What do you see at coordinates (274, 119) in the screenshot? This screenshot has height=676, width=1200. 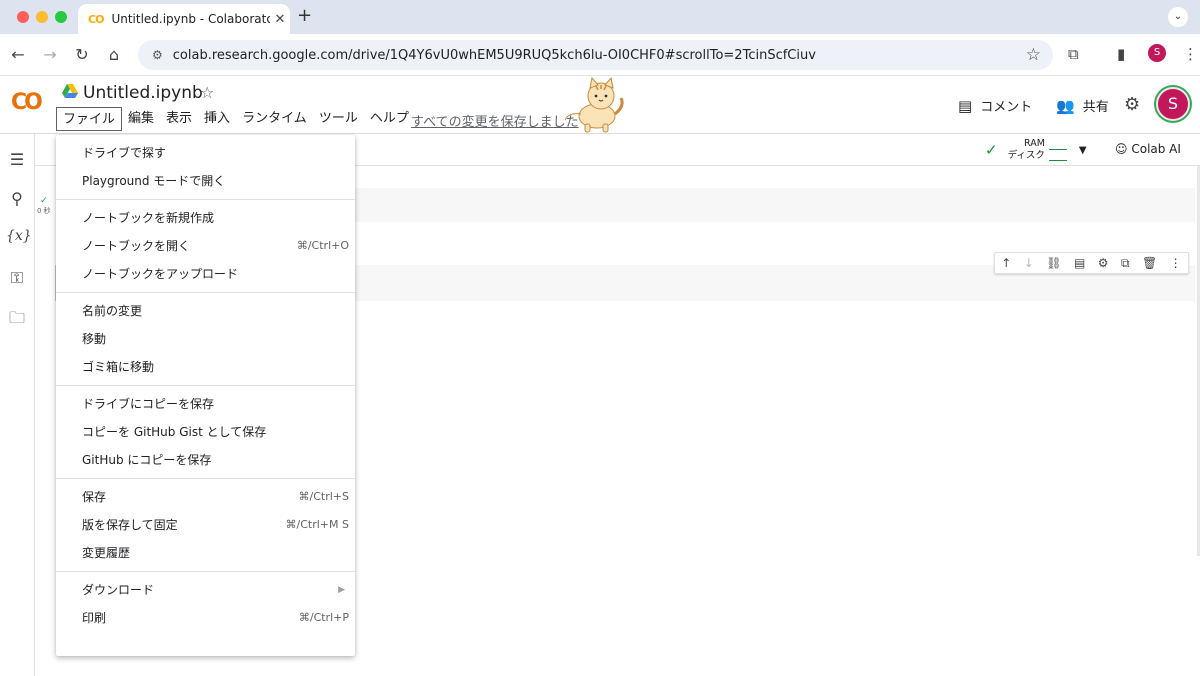 I see `menu-runtime: ランタイム` at bounding box center [274, 119].